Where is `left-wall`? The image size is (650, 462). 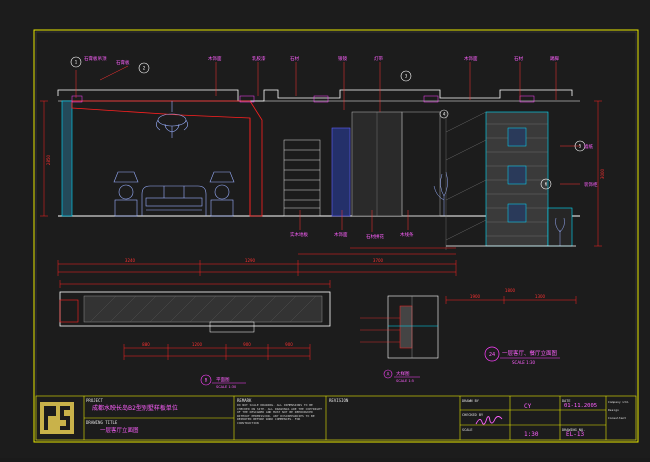 left-wall is located at coordinates (67, 158).